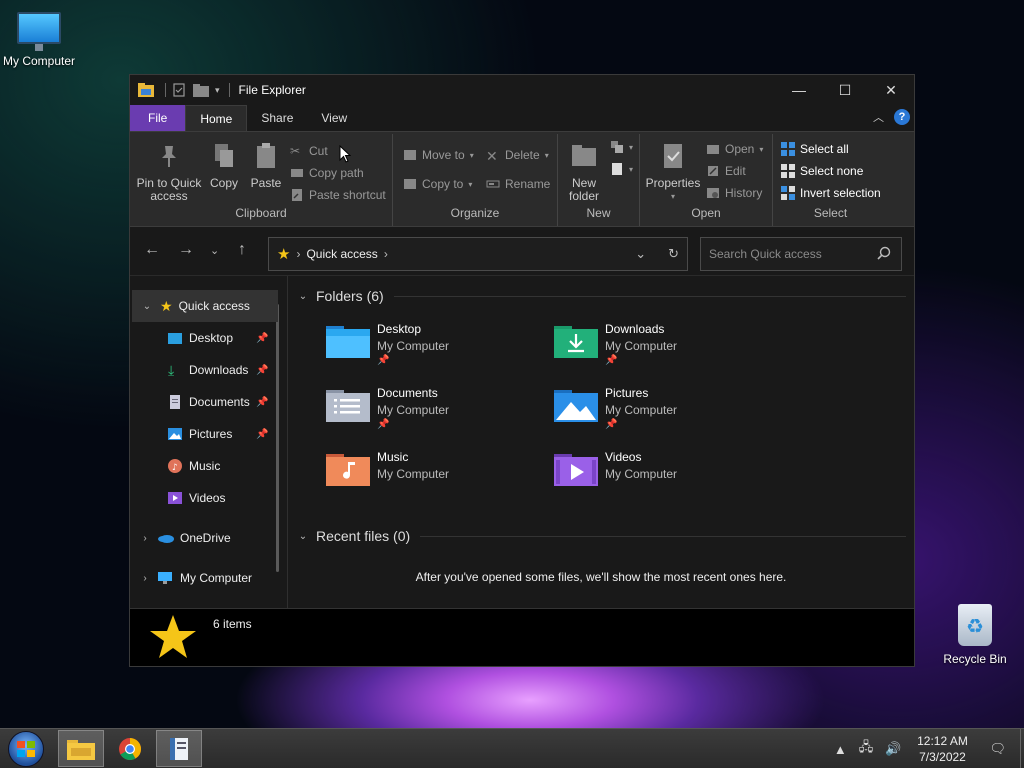 This screenshot has width=1024, height=768. Describe the element at coordinates (208, 370) in the screenshot. I see `sidebar-item-downloads: ⤓ Downloads 📌` at that location.